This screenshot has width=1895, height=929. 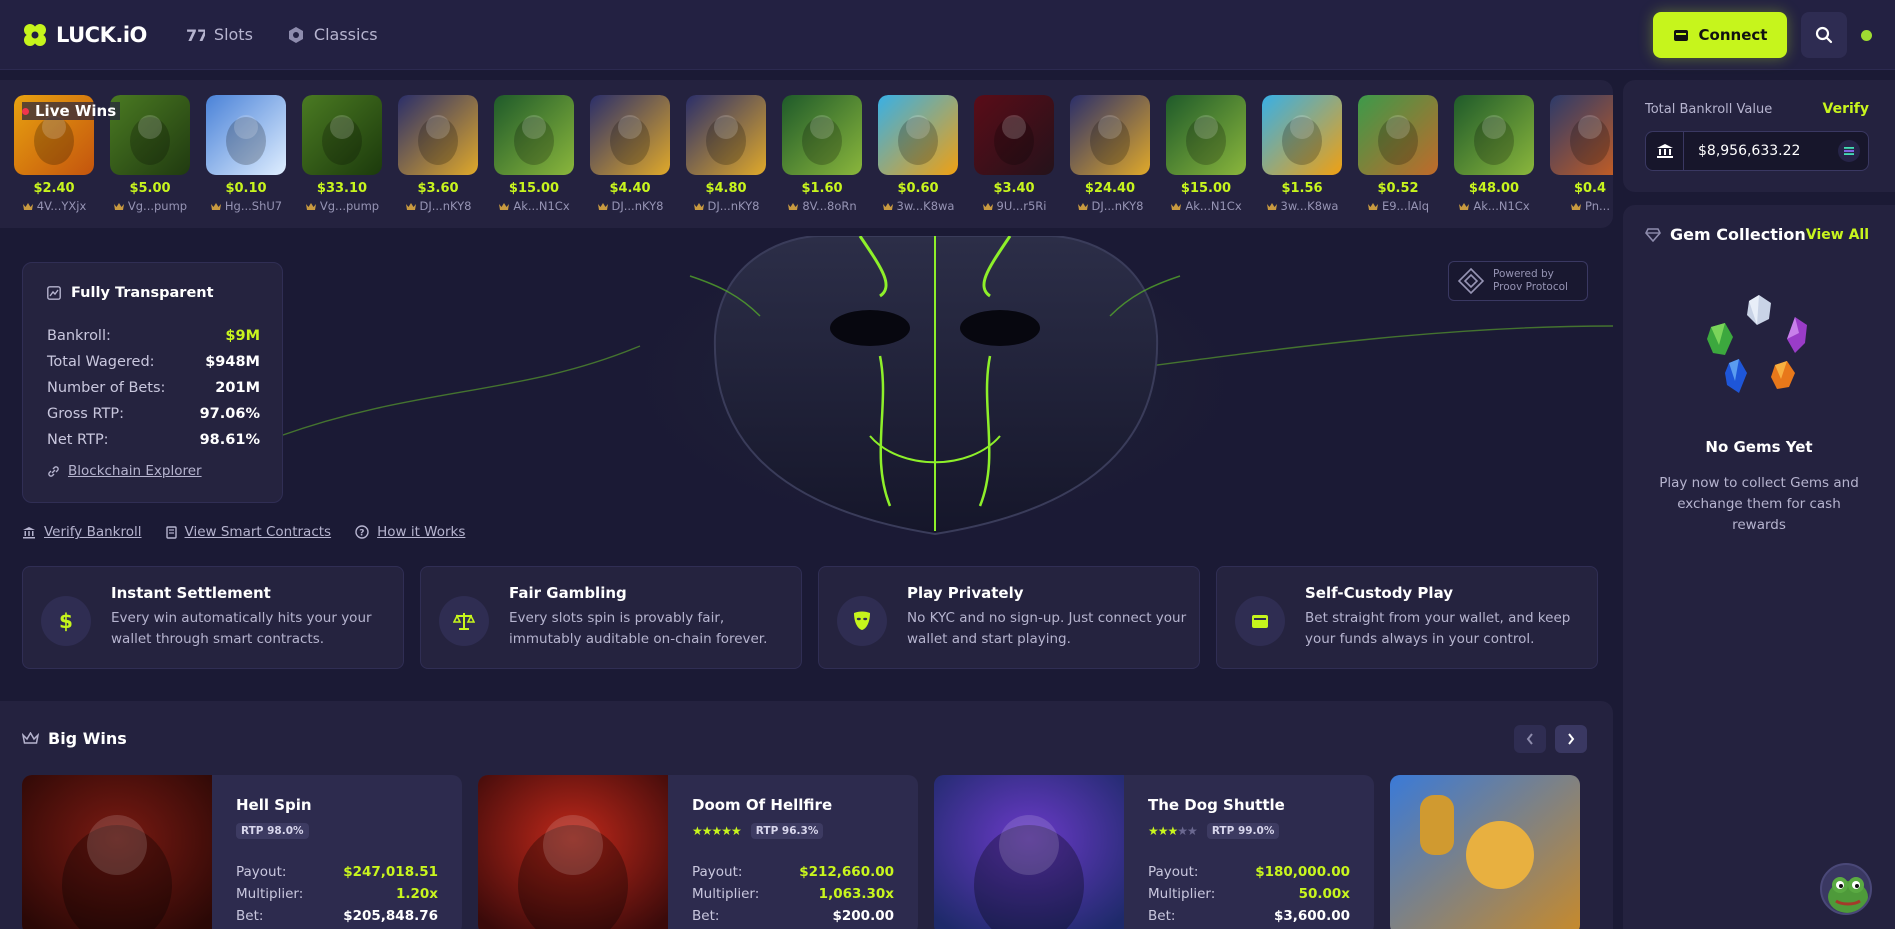 What do you see at coordinates (793, 916) in the screenshot?
I see `bet-row: Bet: $200.00` at bounding box center [793, 916].